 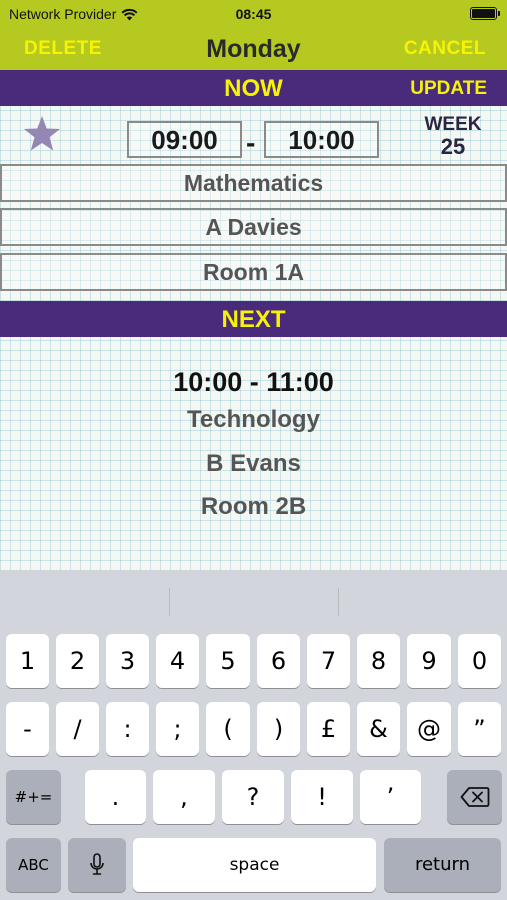 What do you see at coordinates (127, 729) in the screenshot?
I see `key-colon: :` at bounding box center [127, 729].